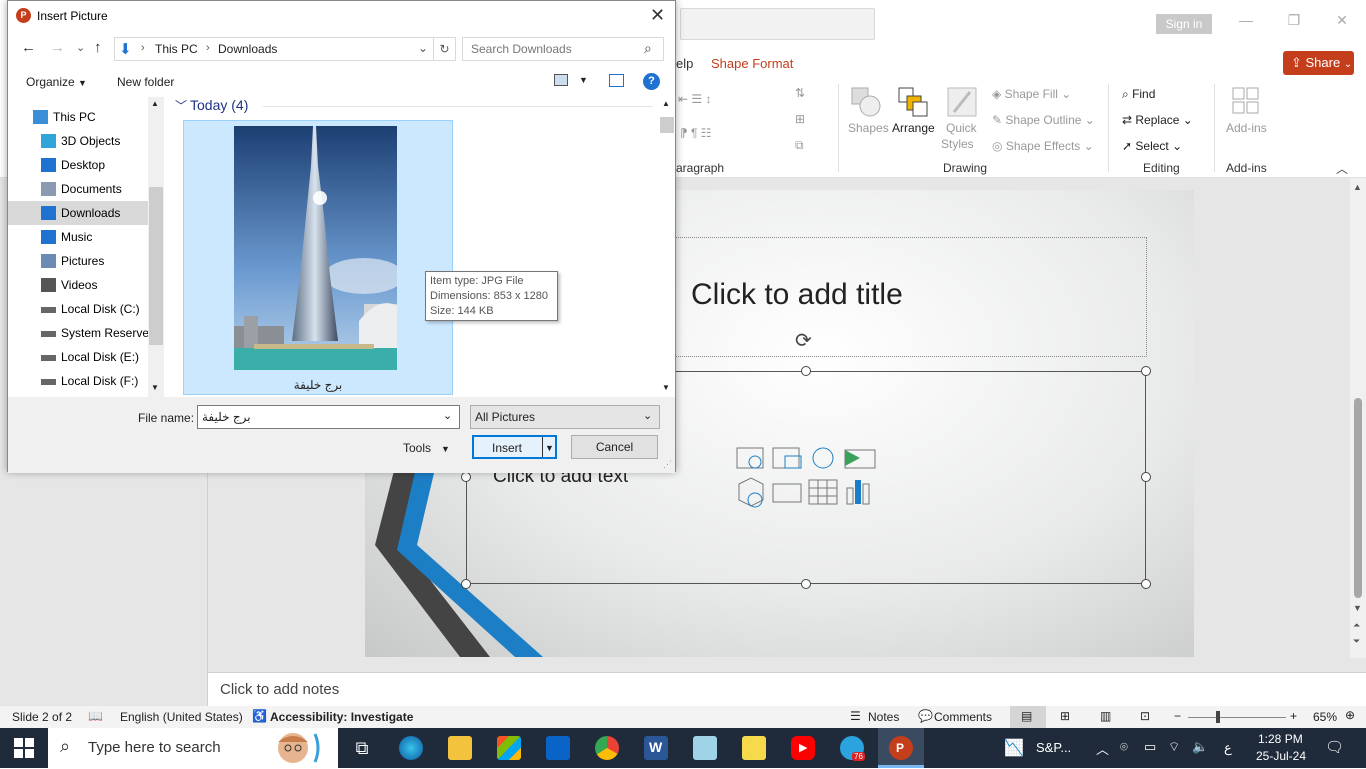  What do you see at coordinates (1237, 717) in the screenshot?
I see `zoom-slider` at bounding box center [1237, 717].